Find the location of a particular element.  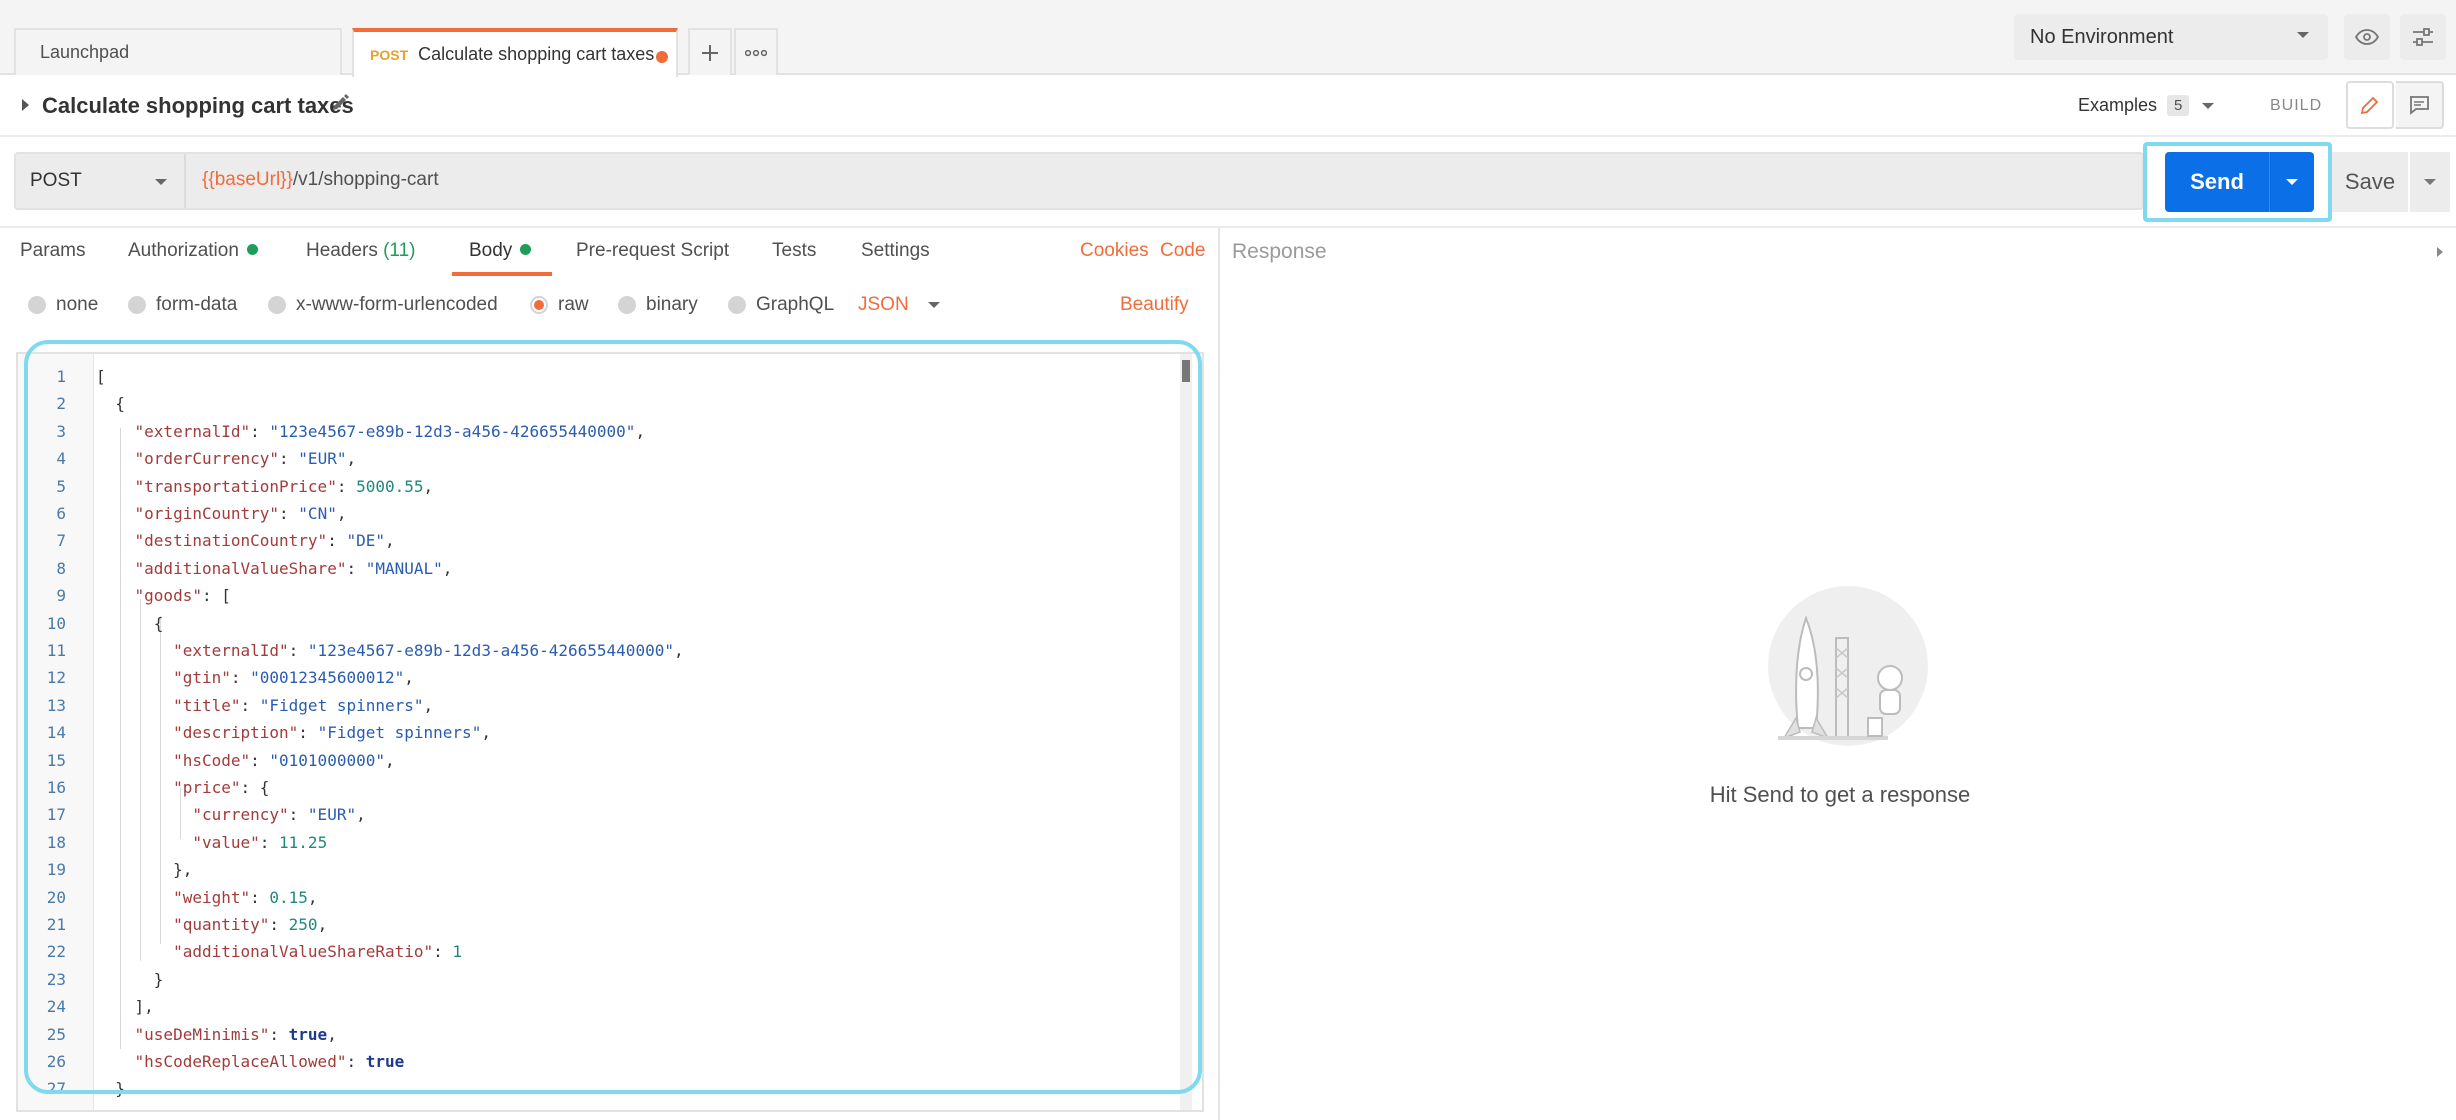

tab-title: Calculate shopping cart taxes is located at coordinates (536, 54).